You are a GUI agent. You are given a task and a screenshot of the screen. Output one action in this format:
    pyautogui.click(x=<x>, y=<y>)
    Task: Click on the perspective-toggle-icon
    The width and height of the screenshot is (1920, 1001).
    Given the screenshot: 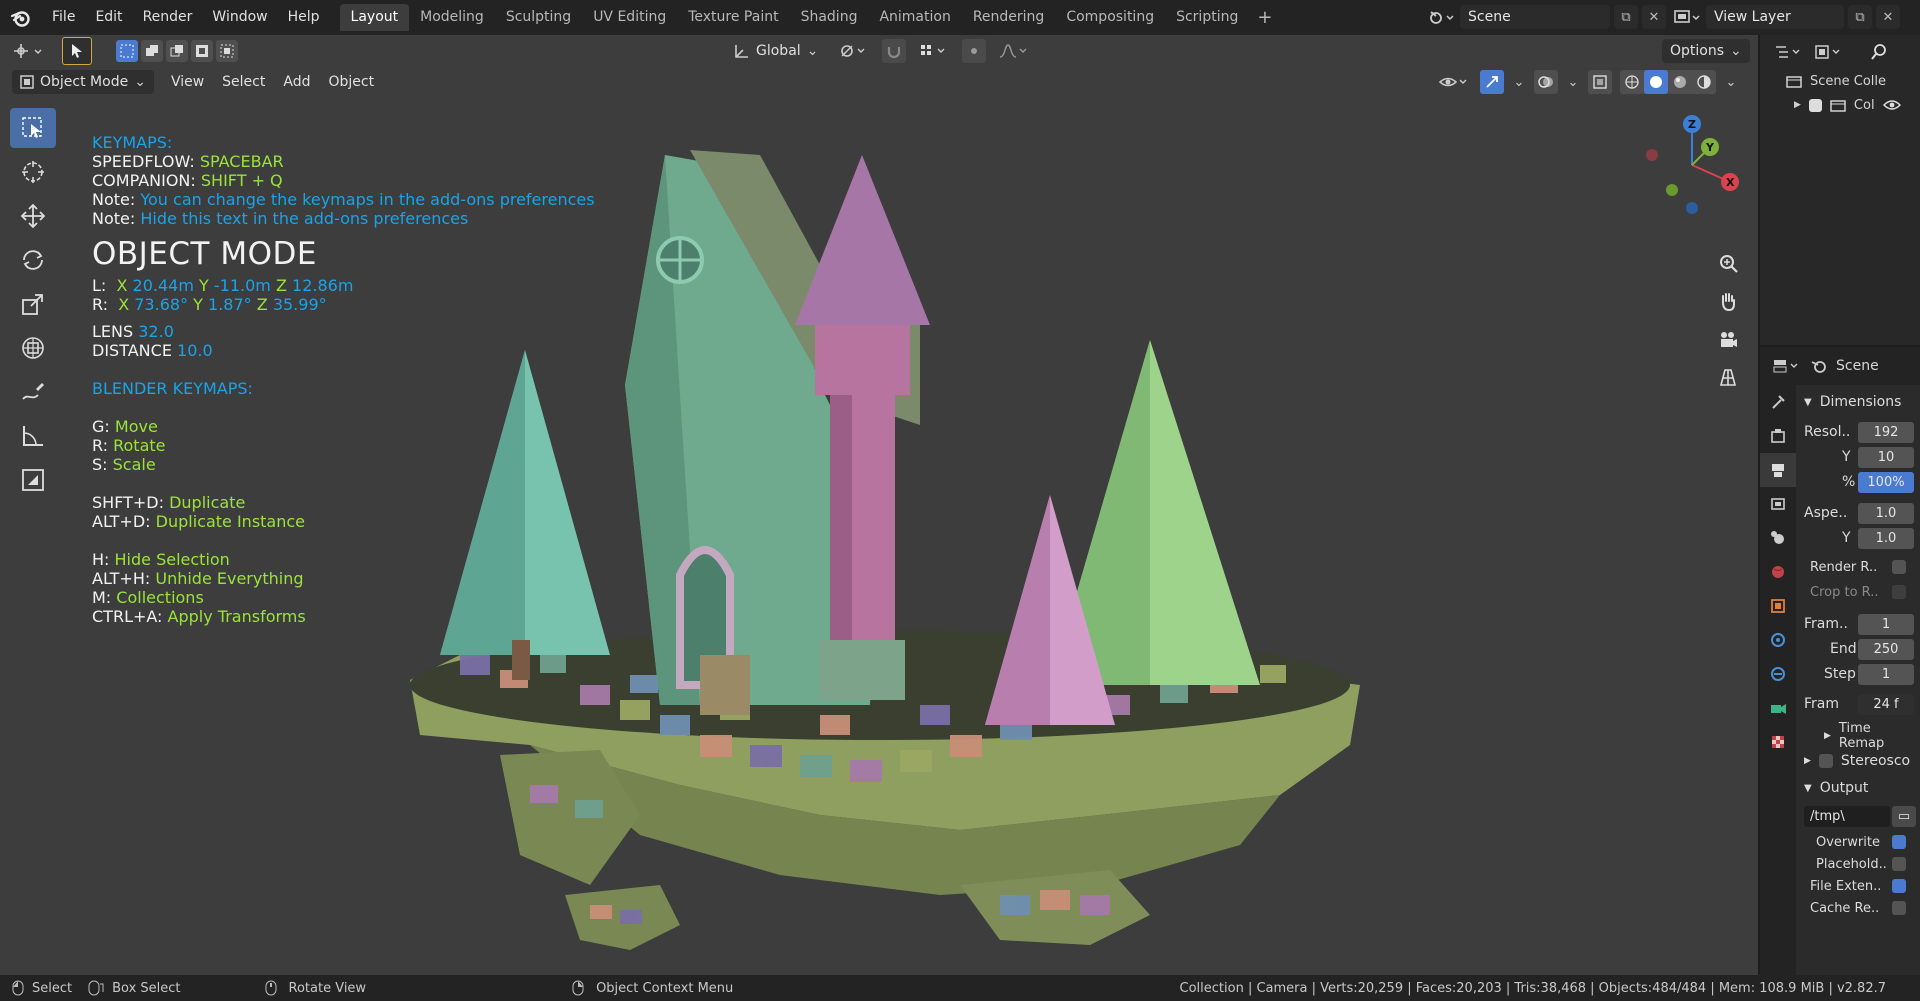 What is the action you would take?
    pyautogui.click(x=1728, y=377)
    